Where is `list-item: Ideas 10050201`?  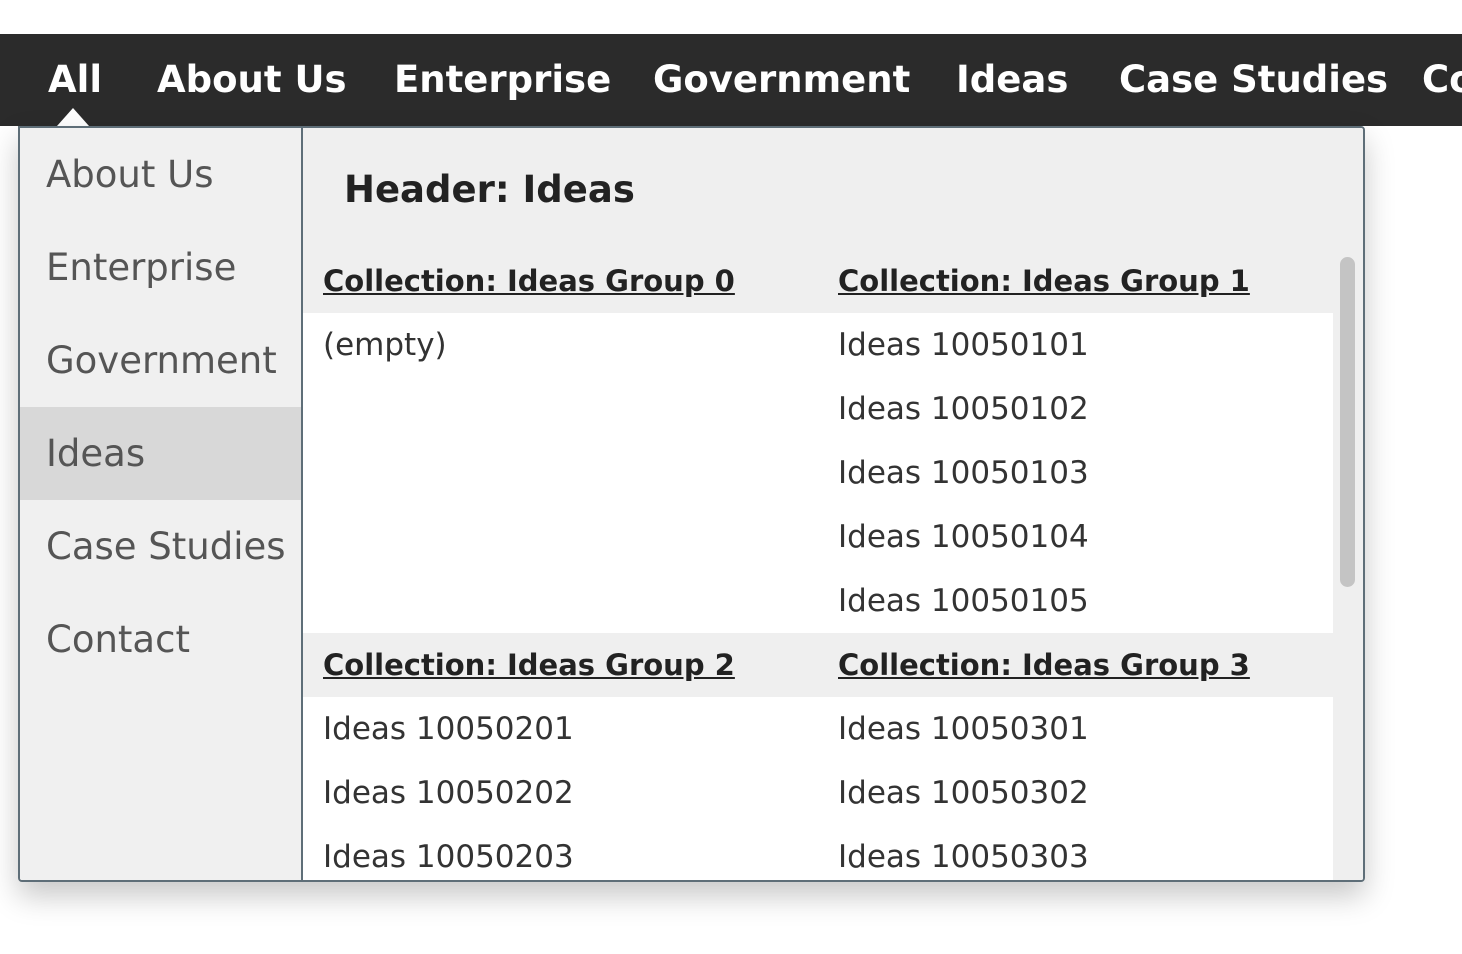
list-item: Ideas 10050201 is located at coordinates (448, 729).